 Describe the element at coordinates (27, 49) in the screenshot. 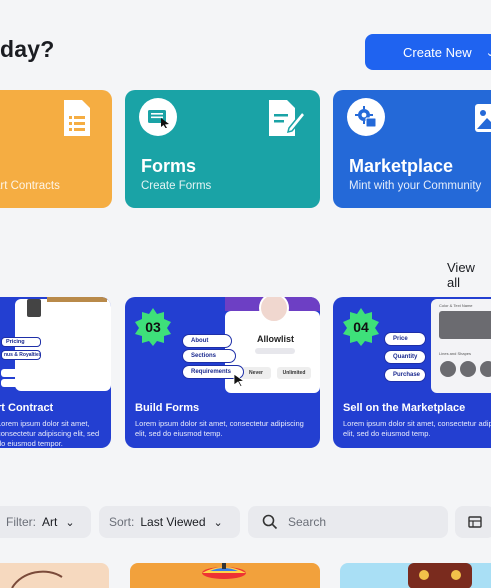

I see `page-title: day?` at that location.